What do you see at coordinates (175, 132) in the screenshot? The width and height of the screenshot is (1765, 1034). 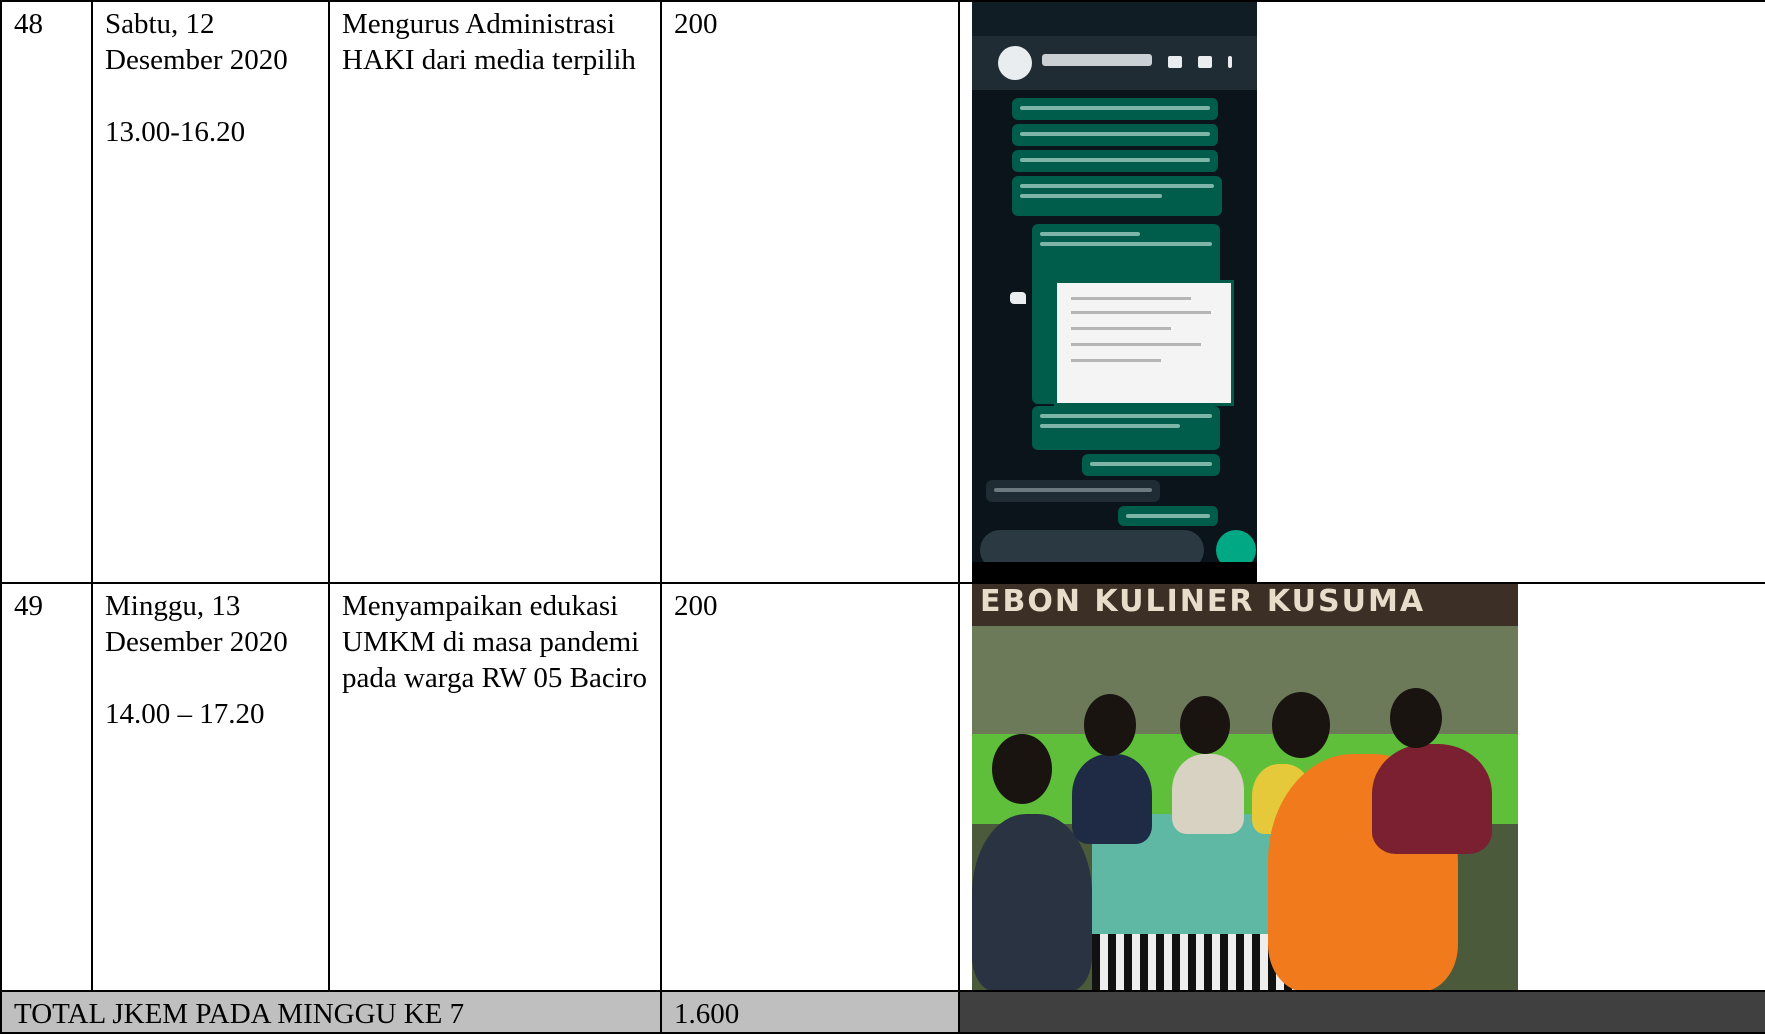 I see `time-text: 13.00-16.20` at bounding box center [175, 132].